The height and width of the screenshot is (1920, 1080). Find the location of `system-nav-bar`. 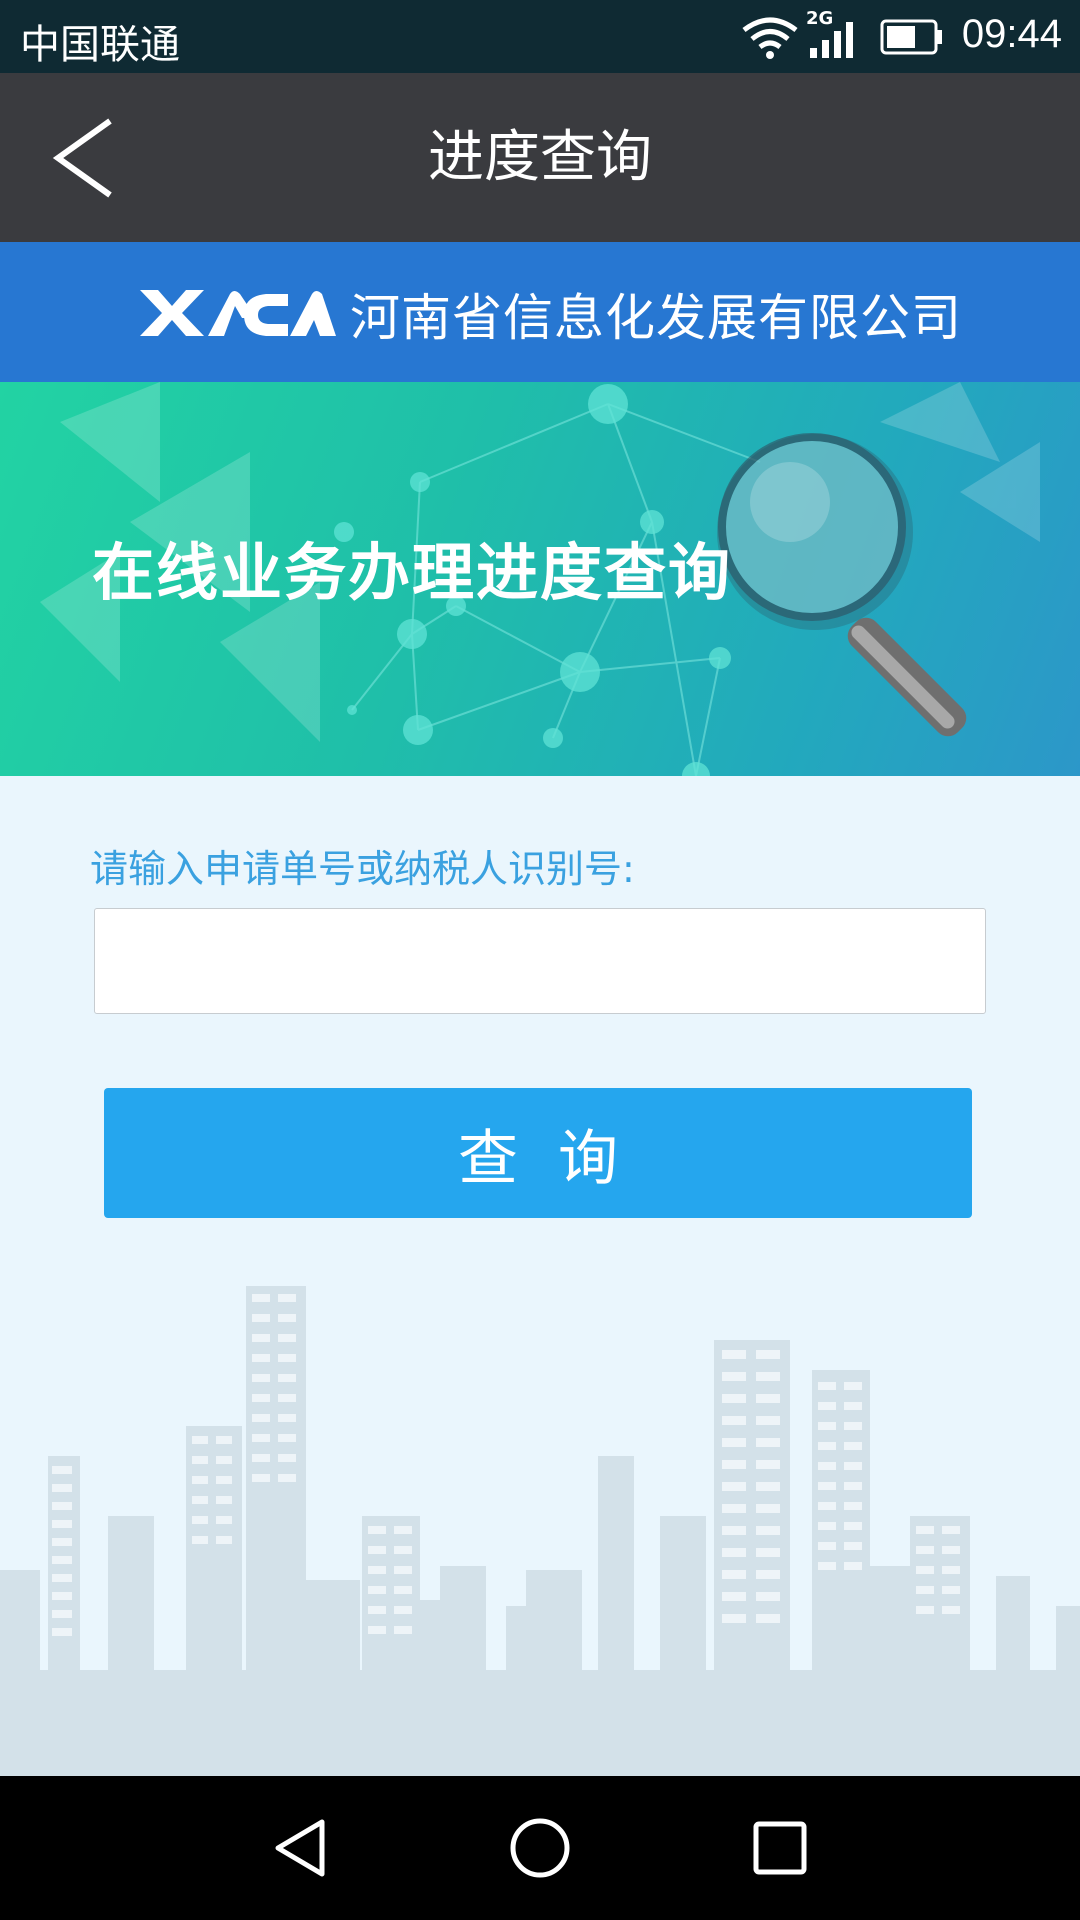

system-nav-bar is located at coordinates (540, 1848).